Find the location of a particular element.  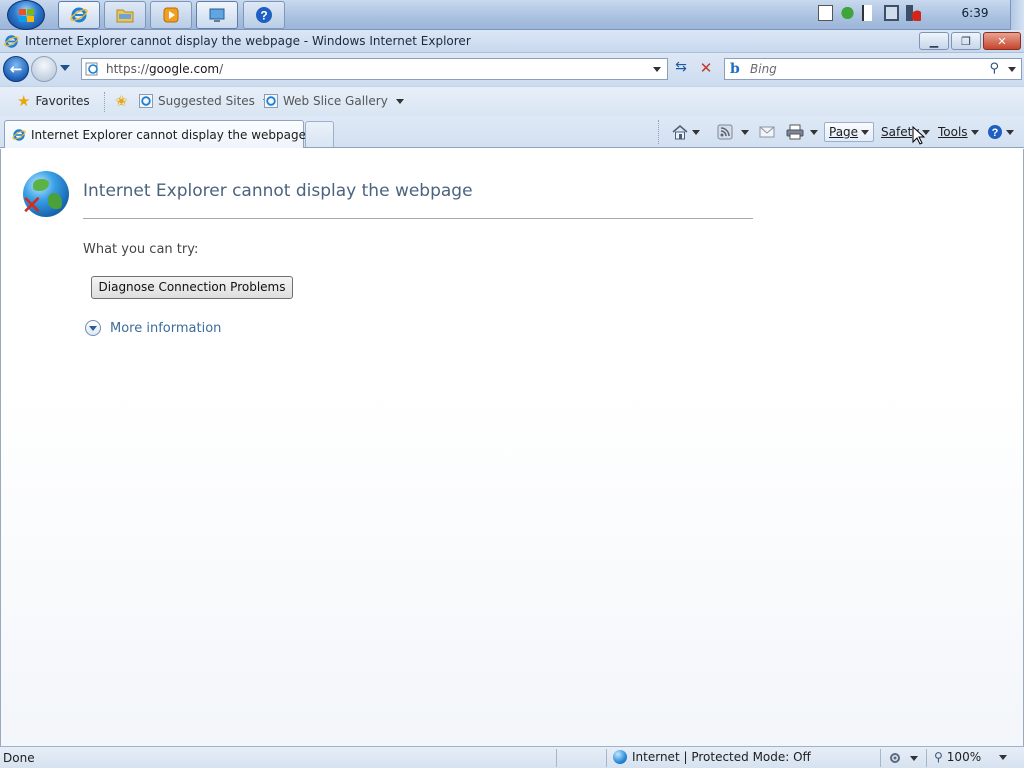

mouse-cursor-icon is located at coordinates (919, 135).